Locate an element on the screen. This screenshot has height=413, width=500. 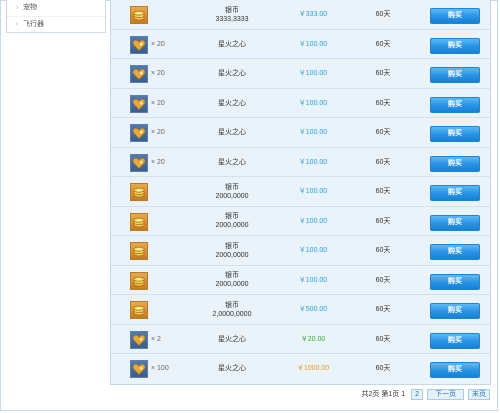
item-amount: 3333,3333 is located at coordinates (232, 19).